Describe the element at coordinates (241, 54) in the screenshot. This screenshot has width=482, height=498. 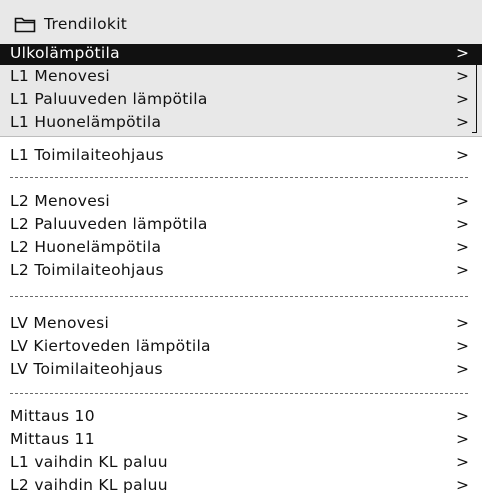
I see `menu-item-ulkolampotila: Ulkolämpötila >` at that location.